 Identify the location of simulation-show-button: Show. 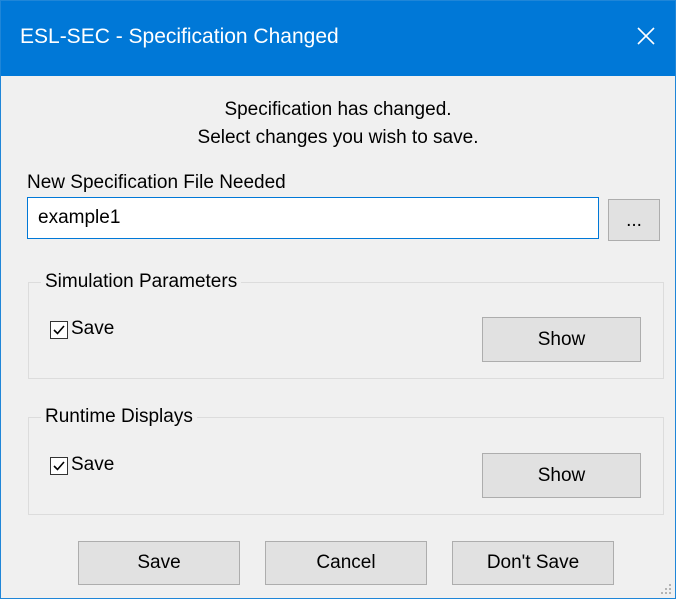
(561, 339).